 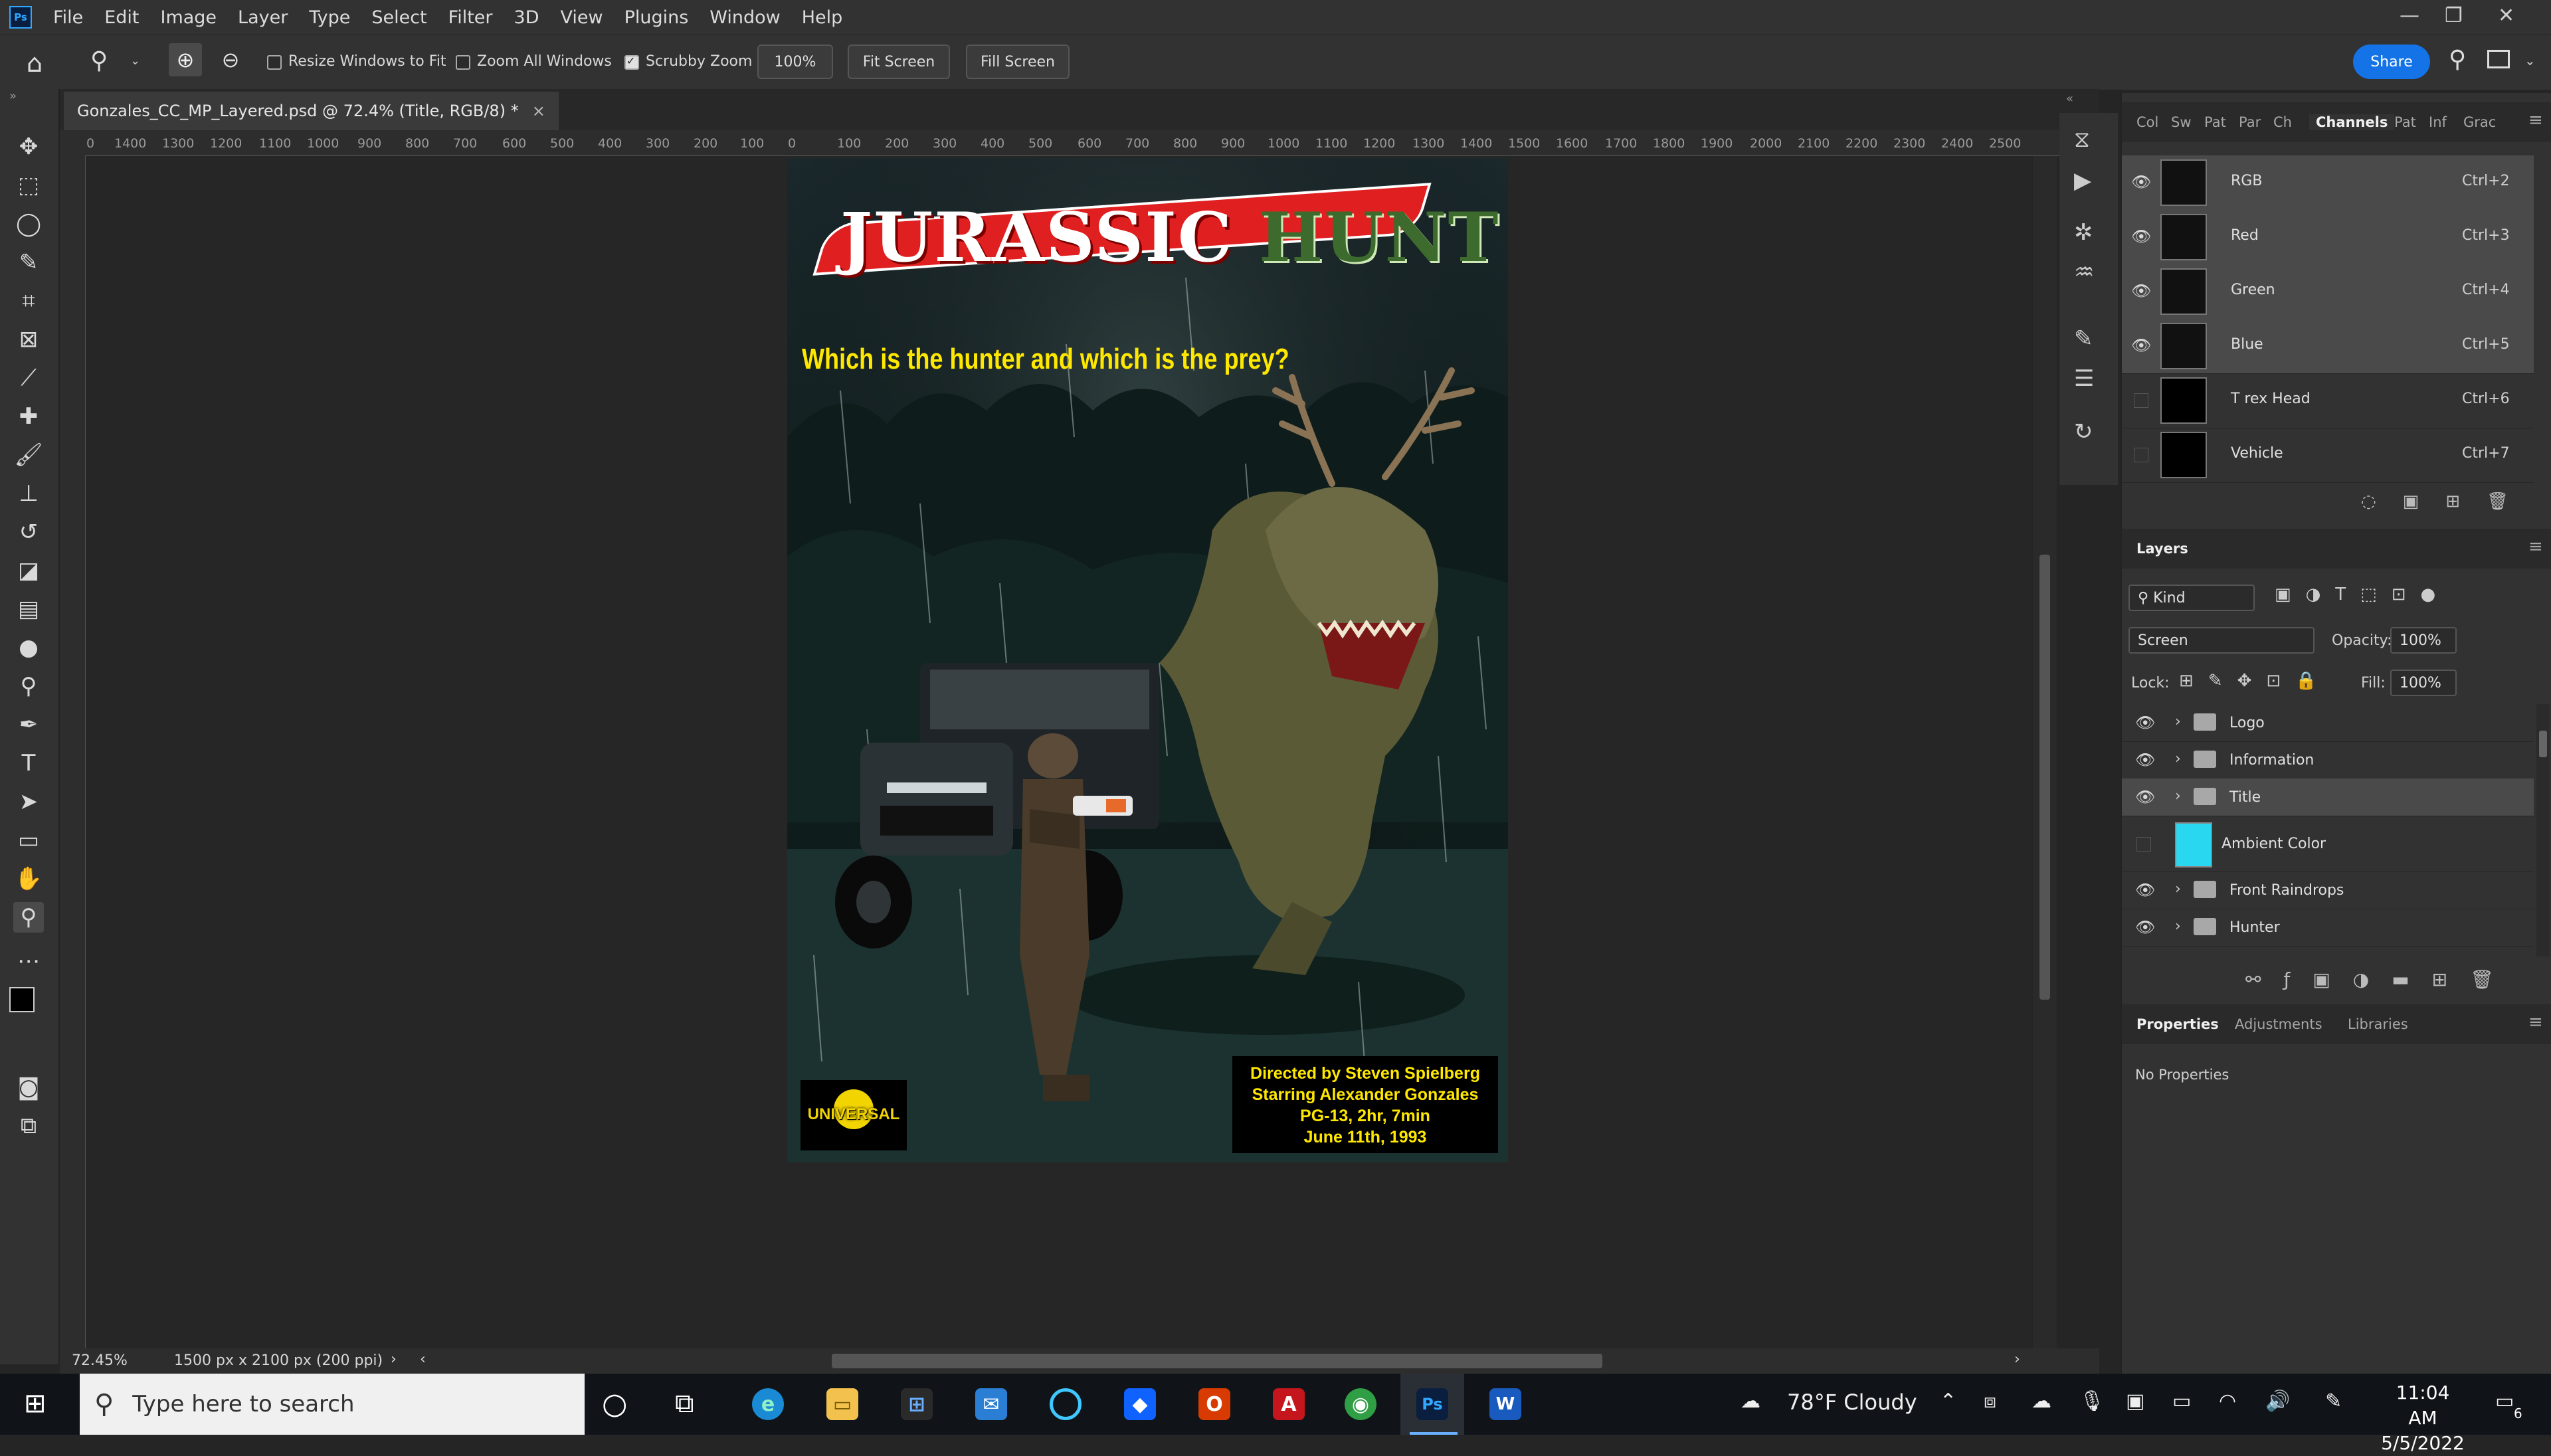 I want to click on tab-swatches: Sw, so click(x=2181, y=122).